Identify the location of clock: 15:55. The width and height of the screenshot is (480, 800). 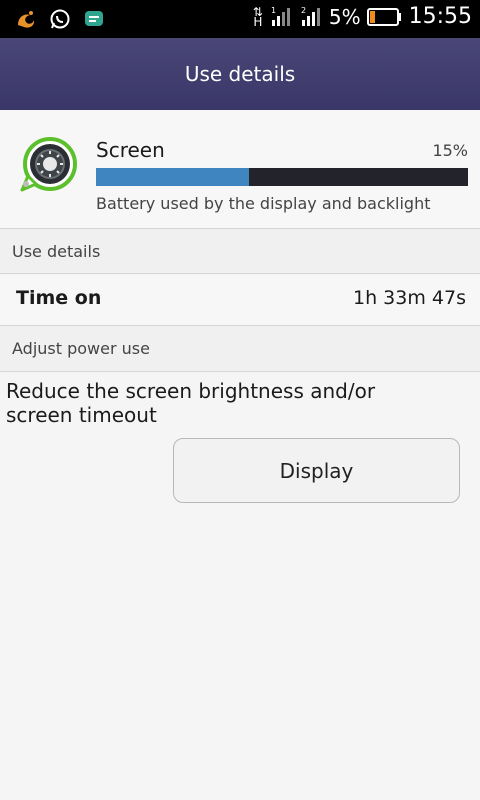
(440, 16).